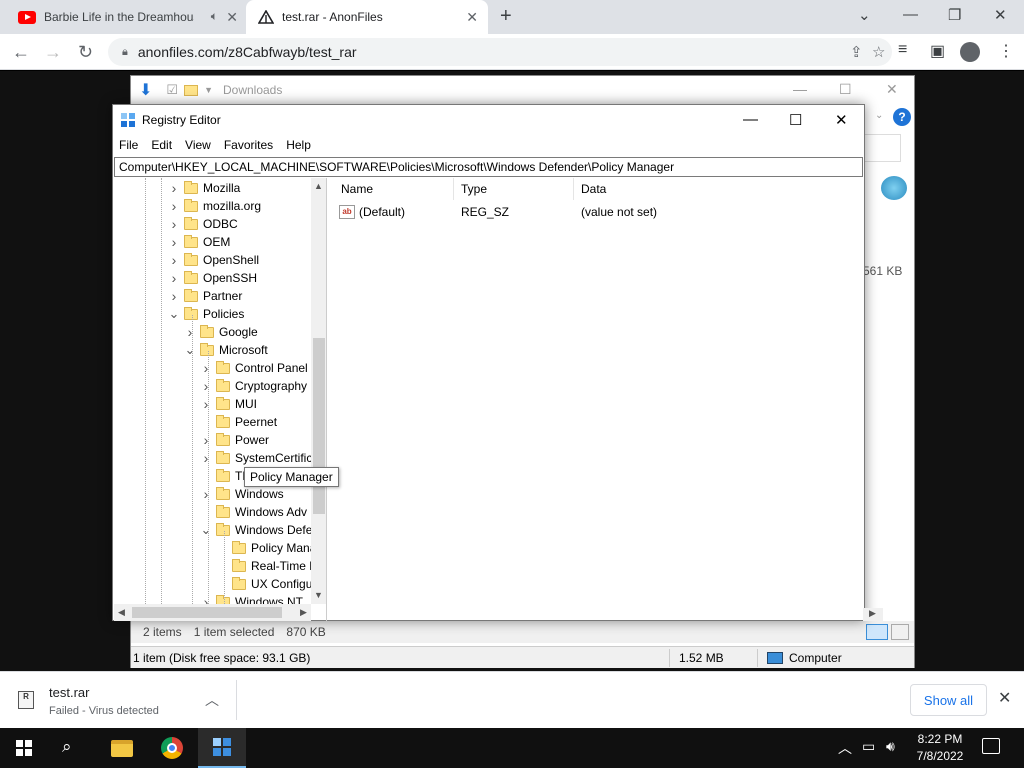  I want to click on download-filename: test.rar, so click(69, 692).